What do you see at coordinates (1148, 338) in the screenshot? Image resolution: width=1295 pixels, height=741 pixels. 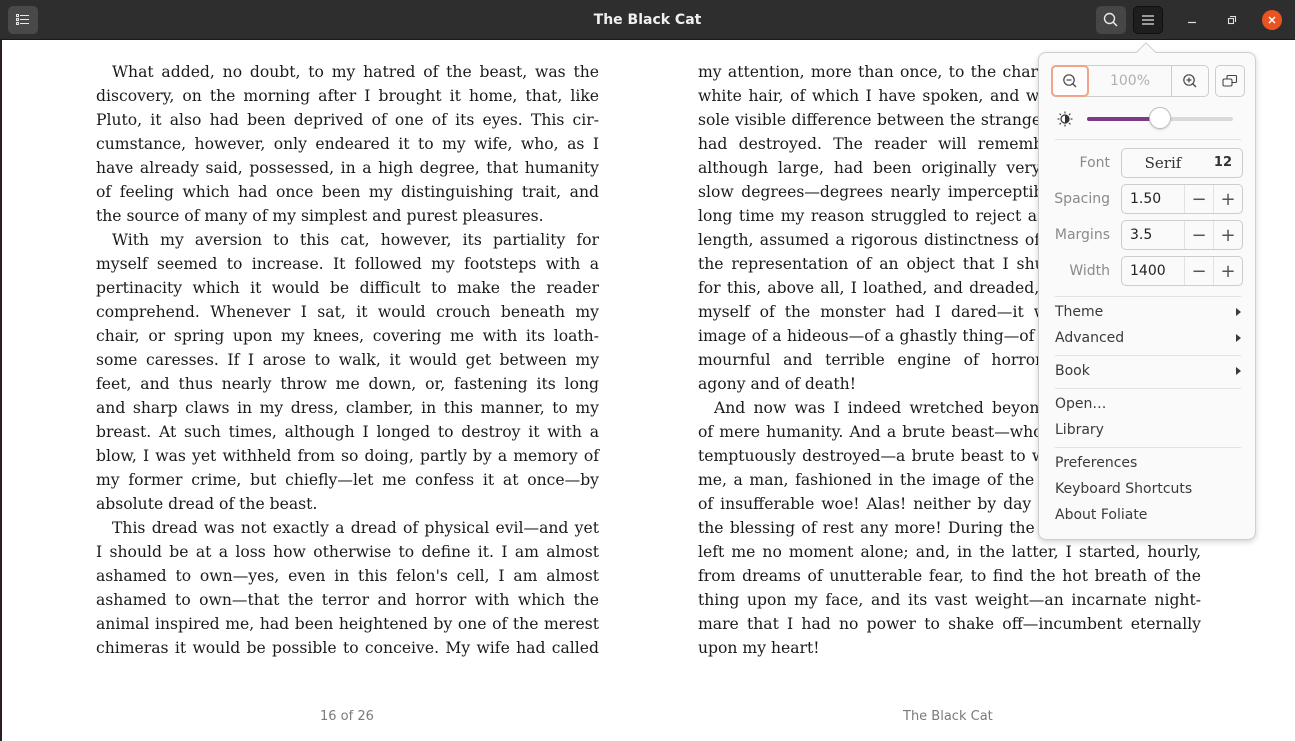 I see `menu-item-advanced: Advanced` at bounding box center [1148, 338].